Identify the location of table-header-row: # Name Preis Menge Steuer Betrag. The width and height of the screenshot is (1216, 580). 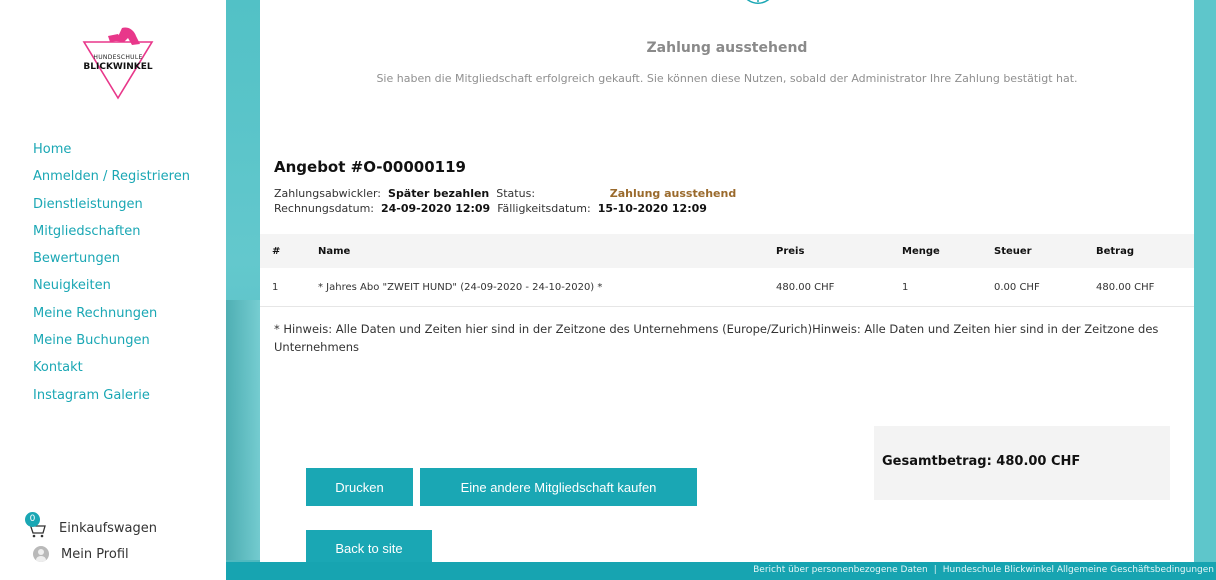
(727, 251).